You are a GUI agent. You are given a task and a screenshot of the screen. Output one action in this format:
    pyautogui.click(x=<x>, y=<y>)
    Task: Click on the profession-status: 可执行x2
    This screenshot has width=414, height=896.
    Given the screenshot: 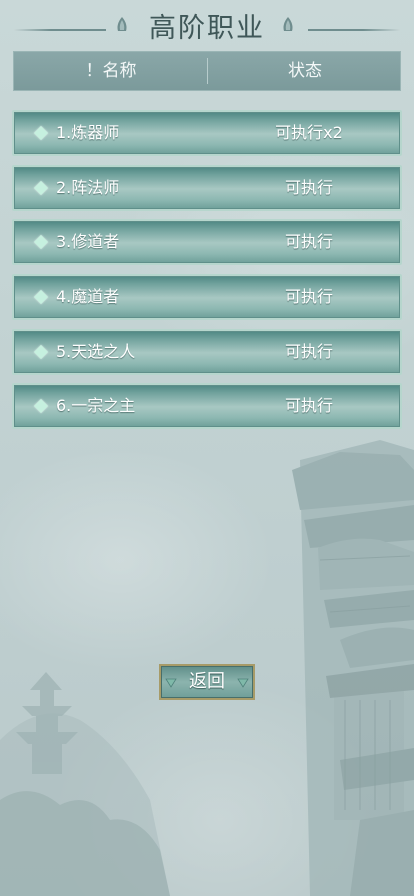 What is the action you would take?
    pyautogui.click(x=309, y=132)
    